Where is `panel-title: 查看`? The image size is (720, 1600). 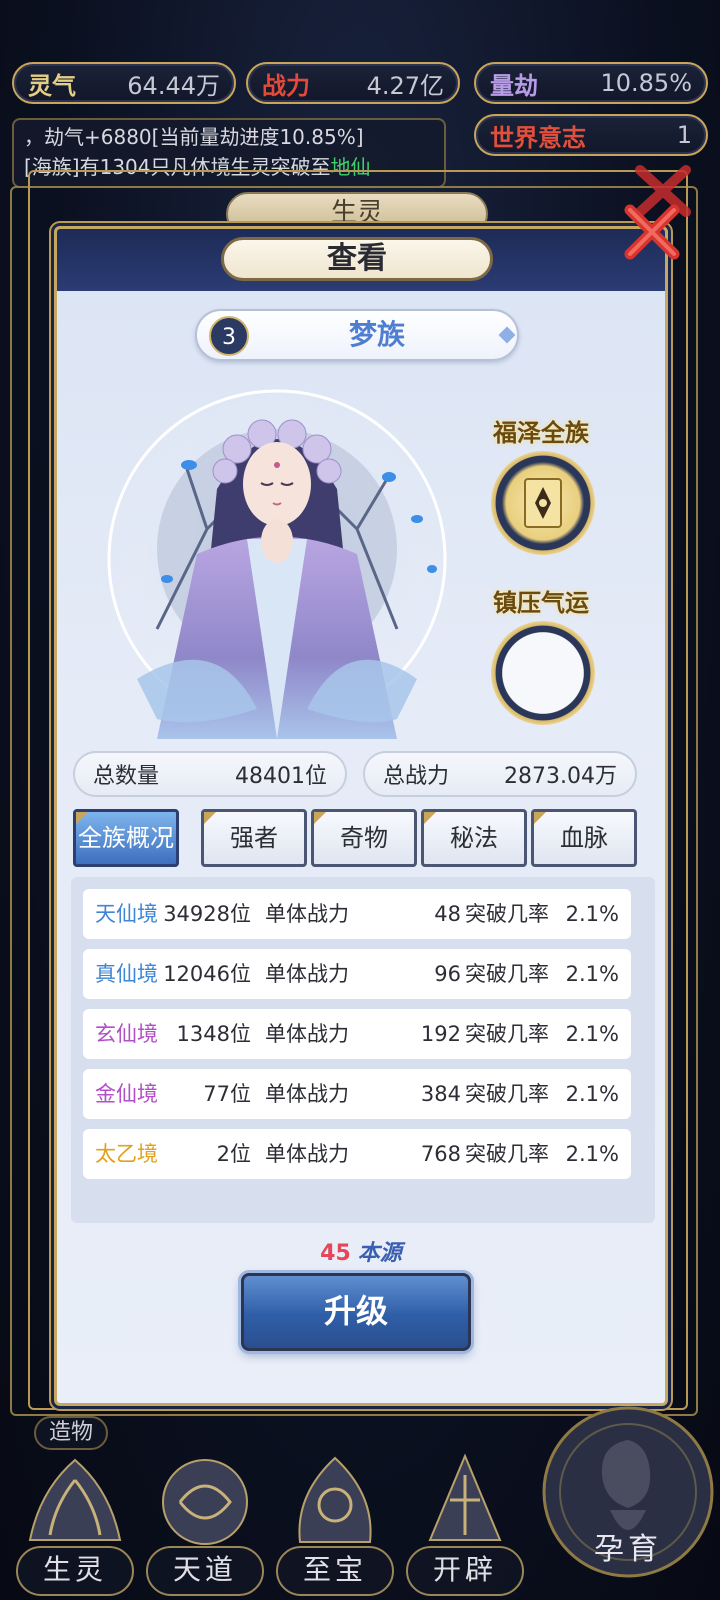
panel-title: 查看 is located at coordinates (357, 259).